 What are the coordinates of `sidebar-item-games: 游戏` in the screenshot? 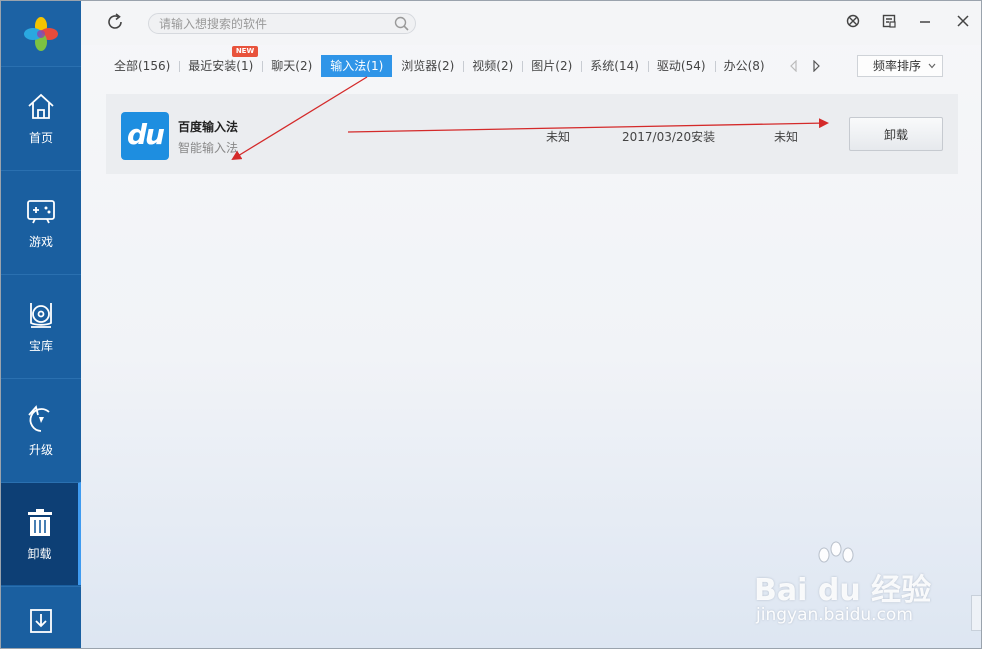 It's located at (41, 221).